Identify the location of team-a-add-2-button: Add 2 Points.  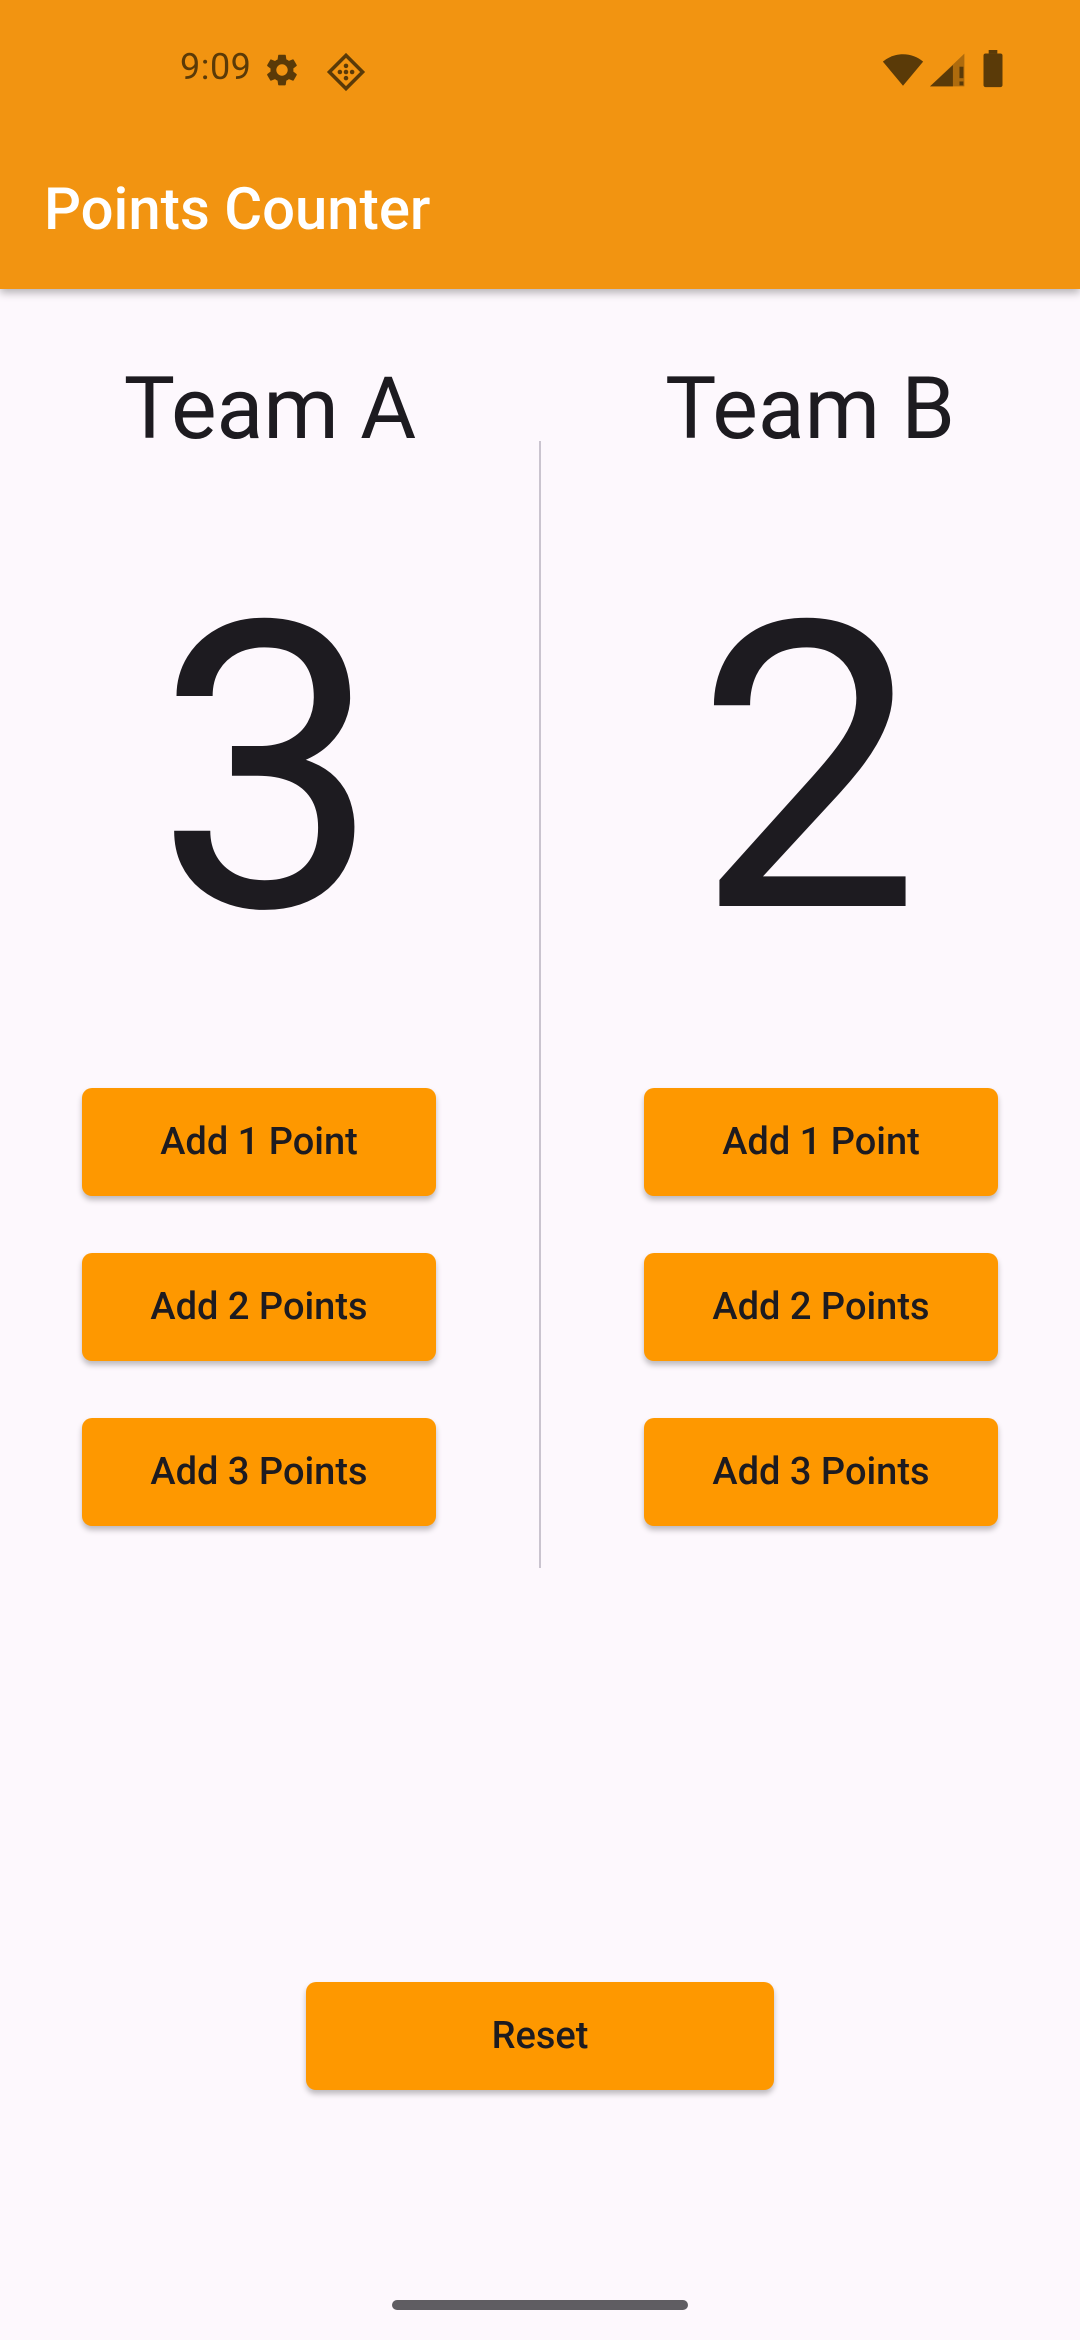
(259, 1307).